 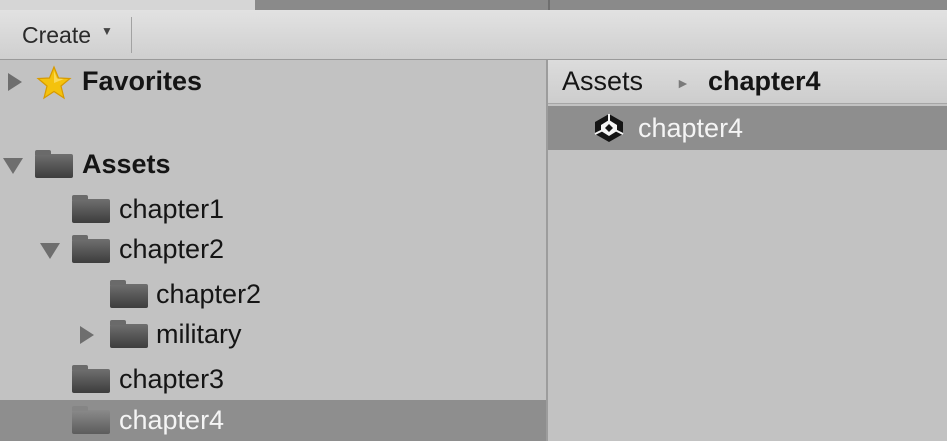 I want to click on tree-item-assets: Assets, so click(x=273, y=165).